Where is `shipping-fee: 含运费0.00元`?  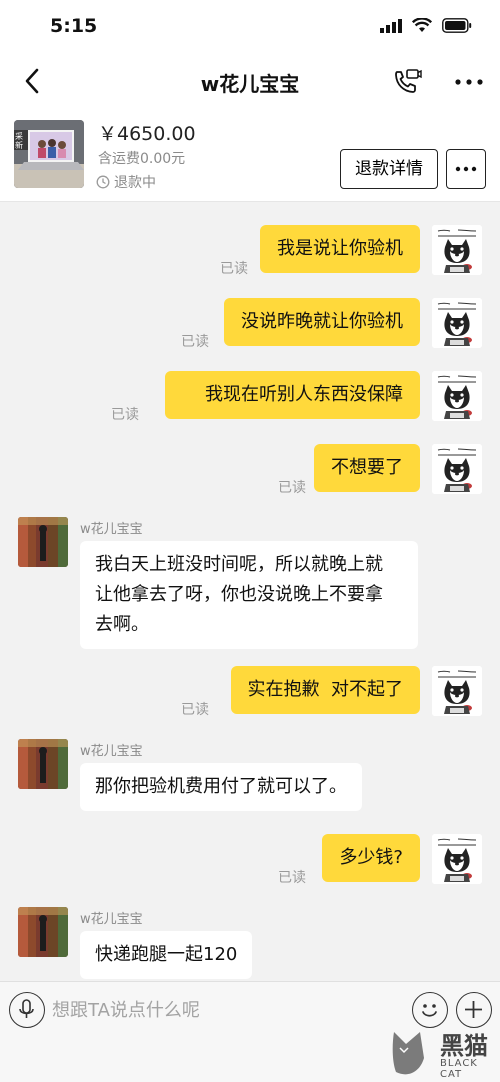
shipping-fee: 含运费0.00元 is located at coordinates (142, 159).